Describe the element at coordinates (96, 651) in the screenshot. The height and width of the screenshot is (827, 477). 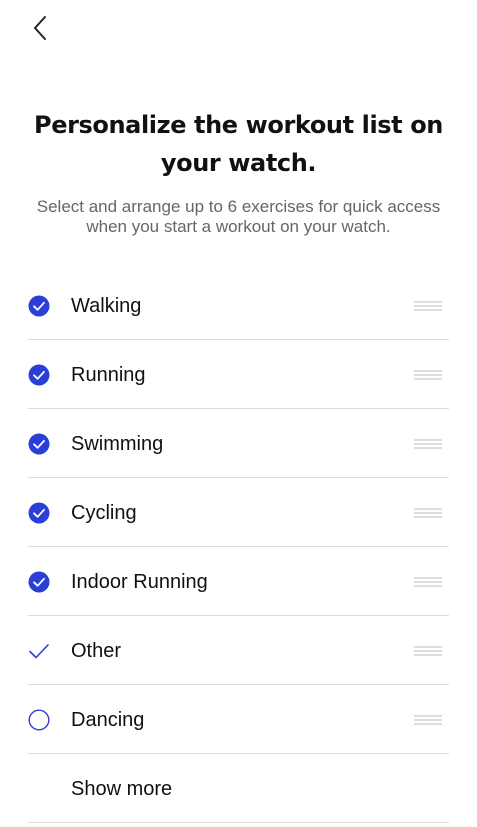
I see `workout-label: Other` at that location.